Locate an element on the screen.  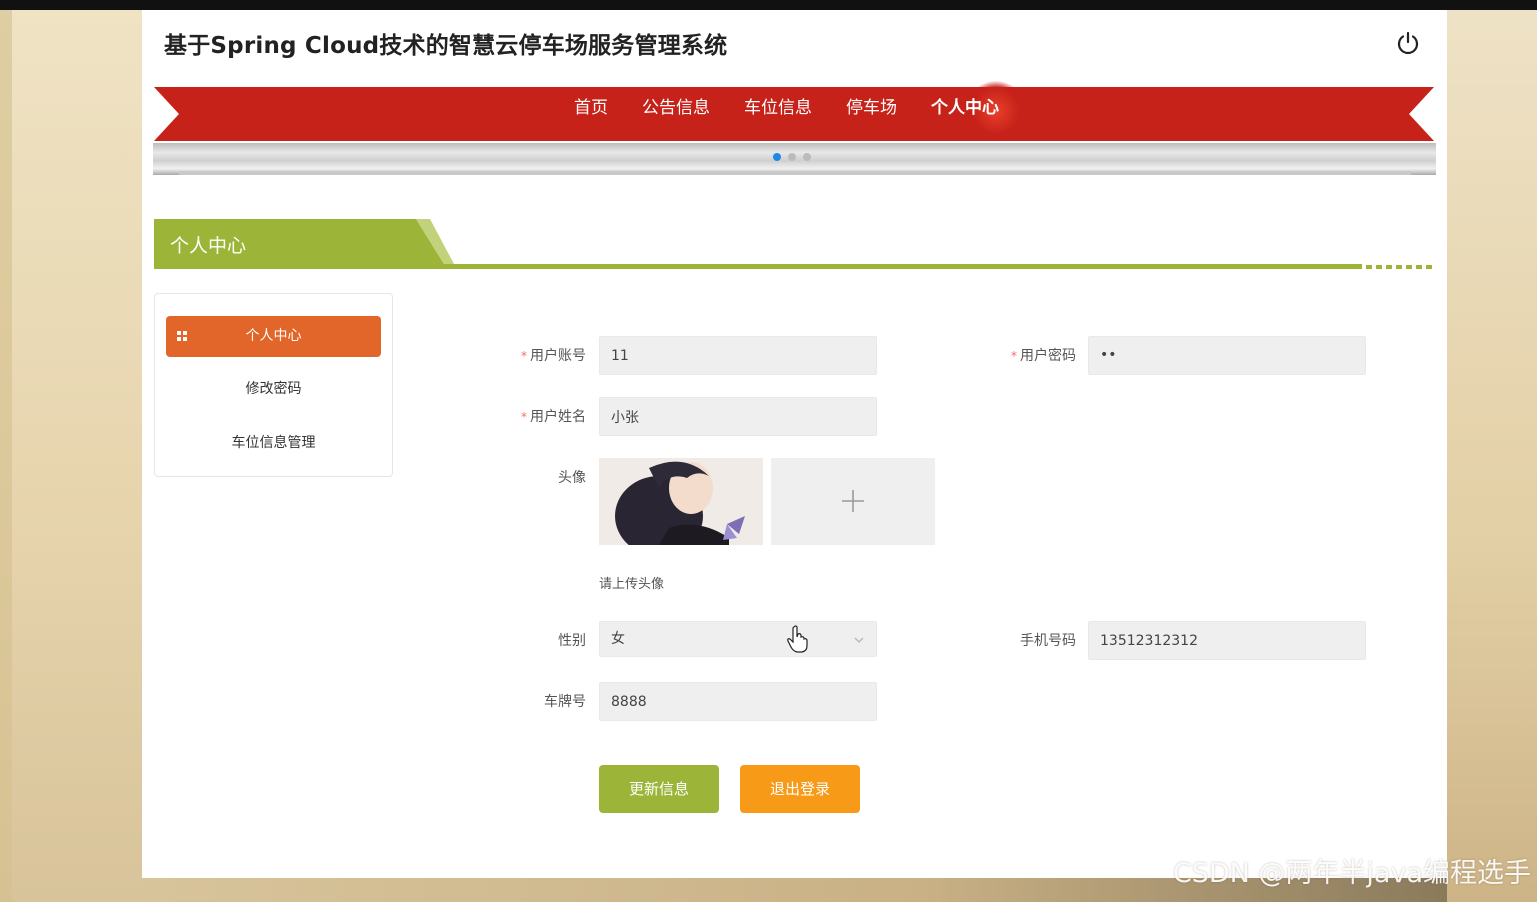
gender-select: 女 is located at coordinates (738, 639).